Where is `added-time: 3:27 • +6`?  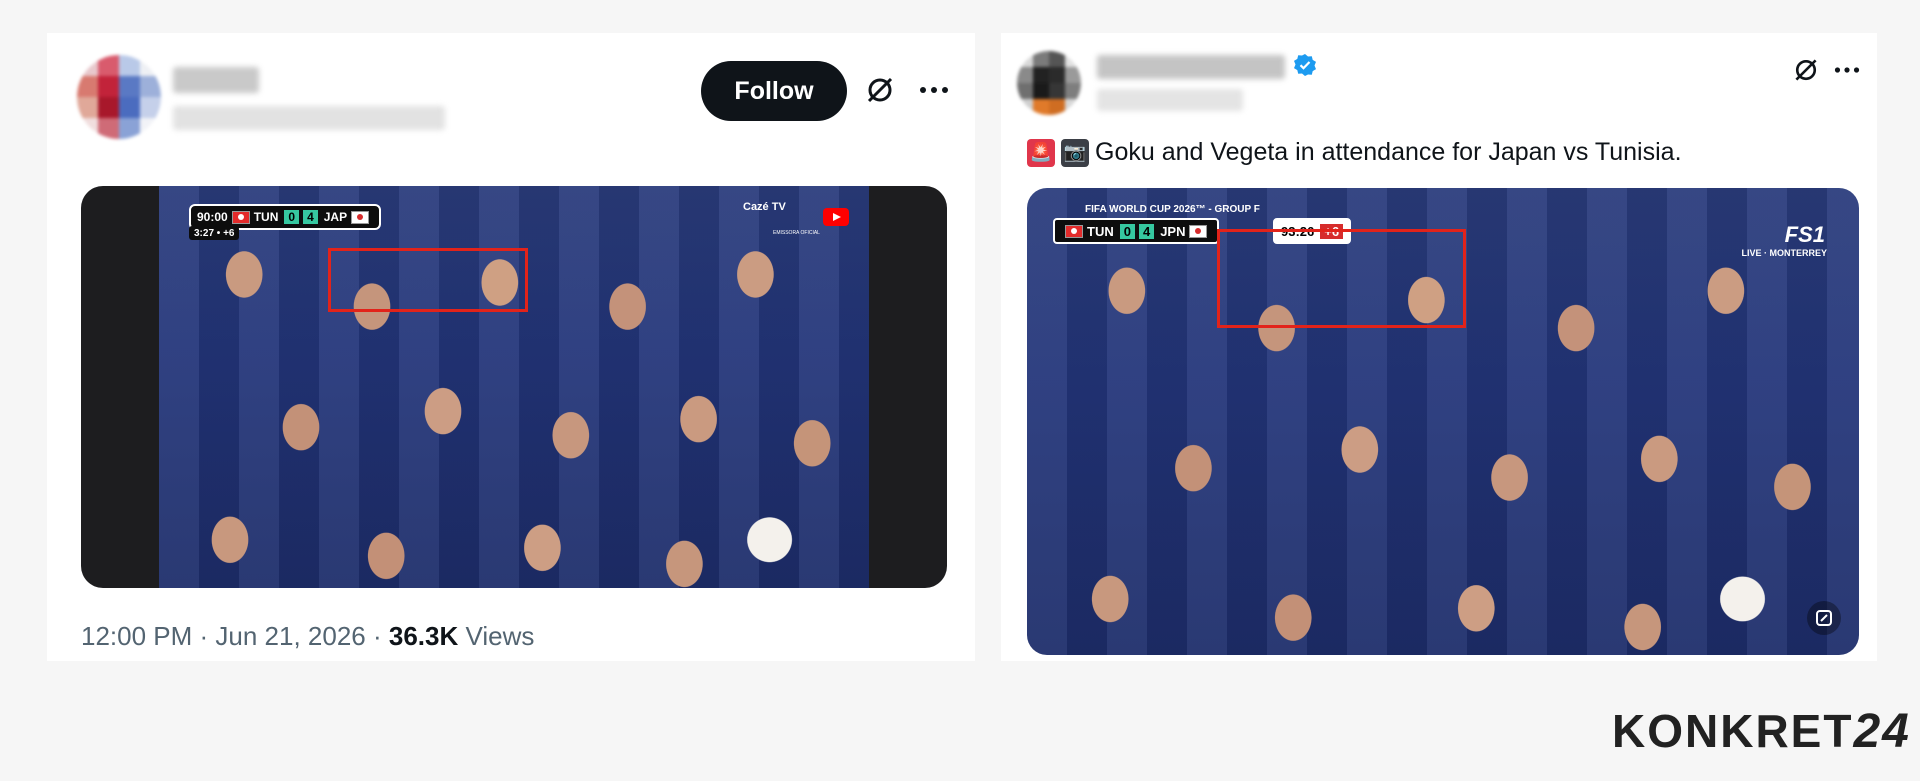 added-time: 3:27 • +6 is located at coordinates (214, 233).